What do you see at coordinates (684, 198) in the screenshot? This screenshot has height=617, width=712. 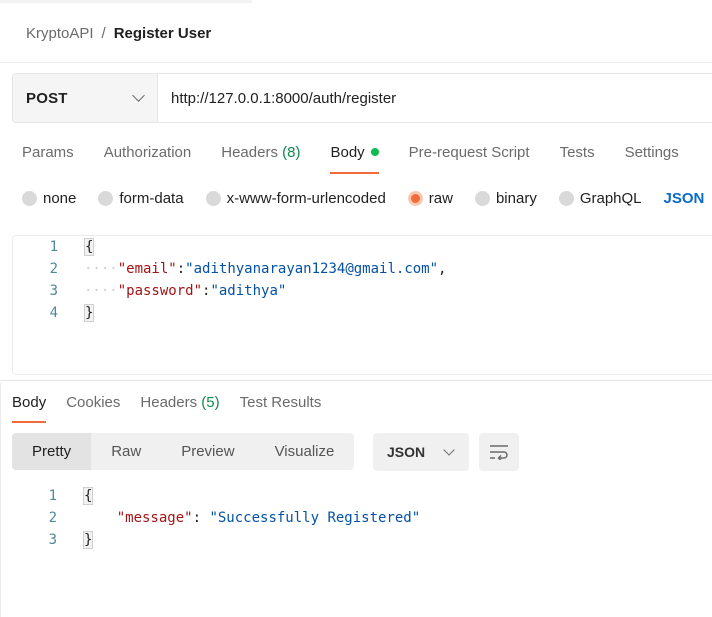 I see `raw-format-select: JSON` at bounding box center [684, 198].